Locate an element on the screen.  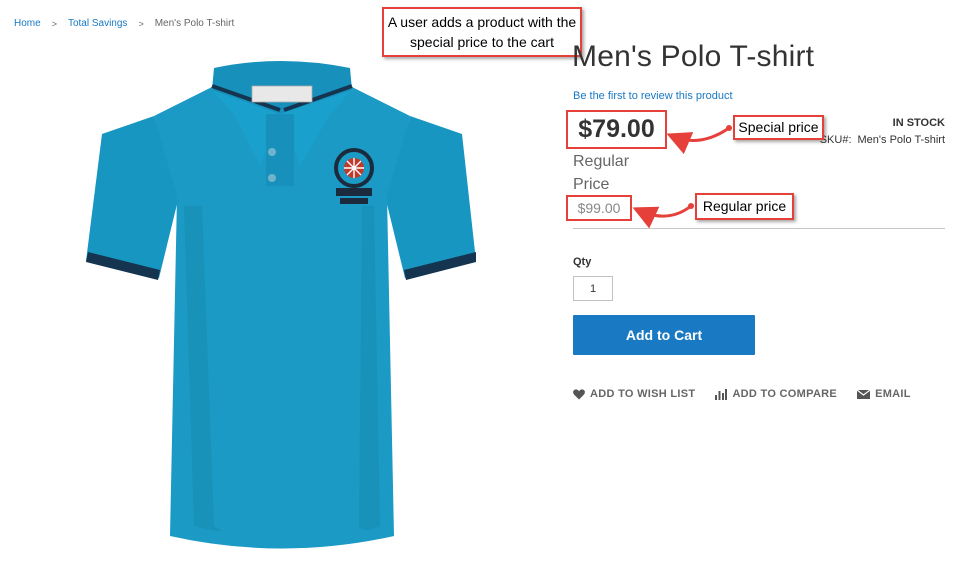
breadcrumb-total-savings-link: Total Savings is located at coordinates (97, 23).